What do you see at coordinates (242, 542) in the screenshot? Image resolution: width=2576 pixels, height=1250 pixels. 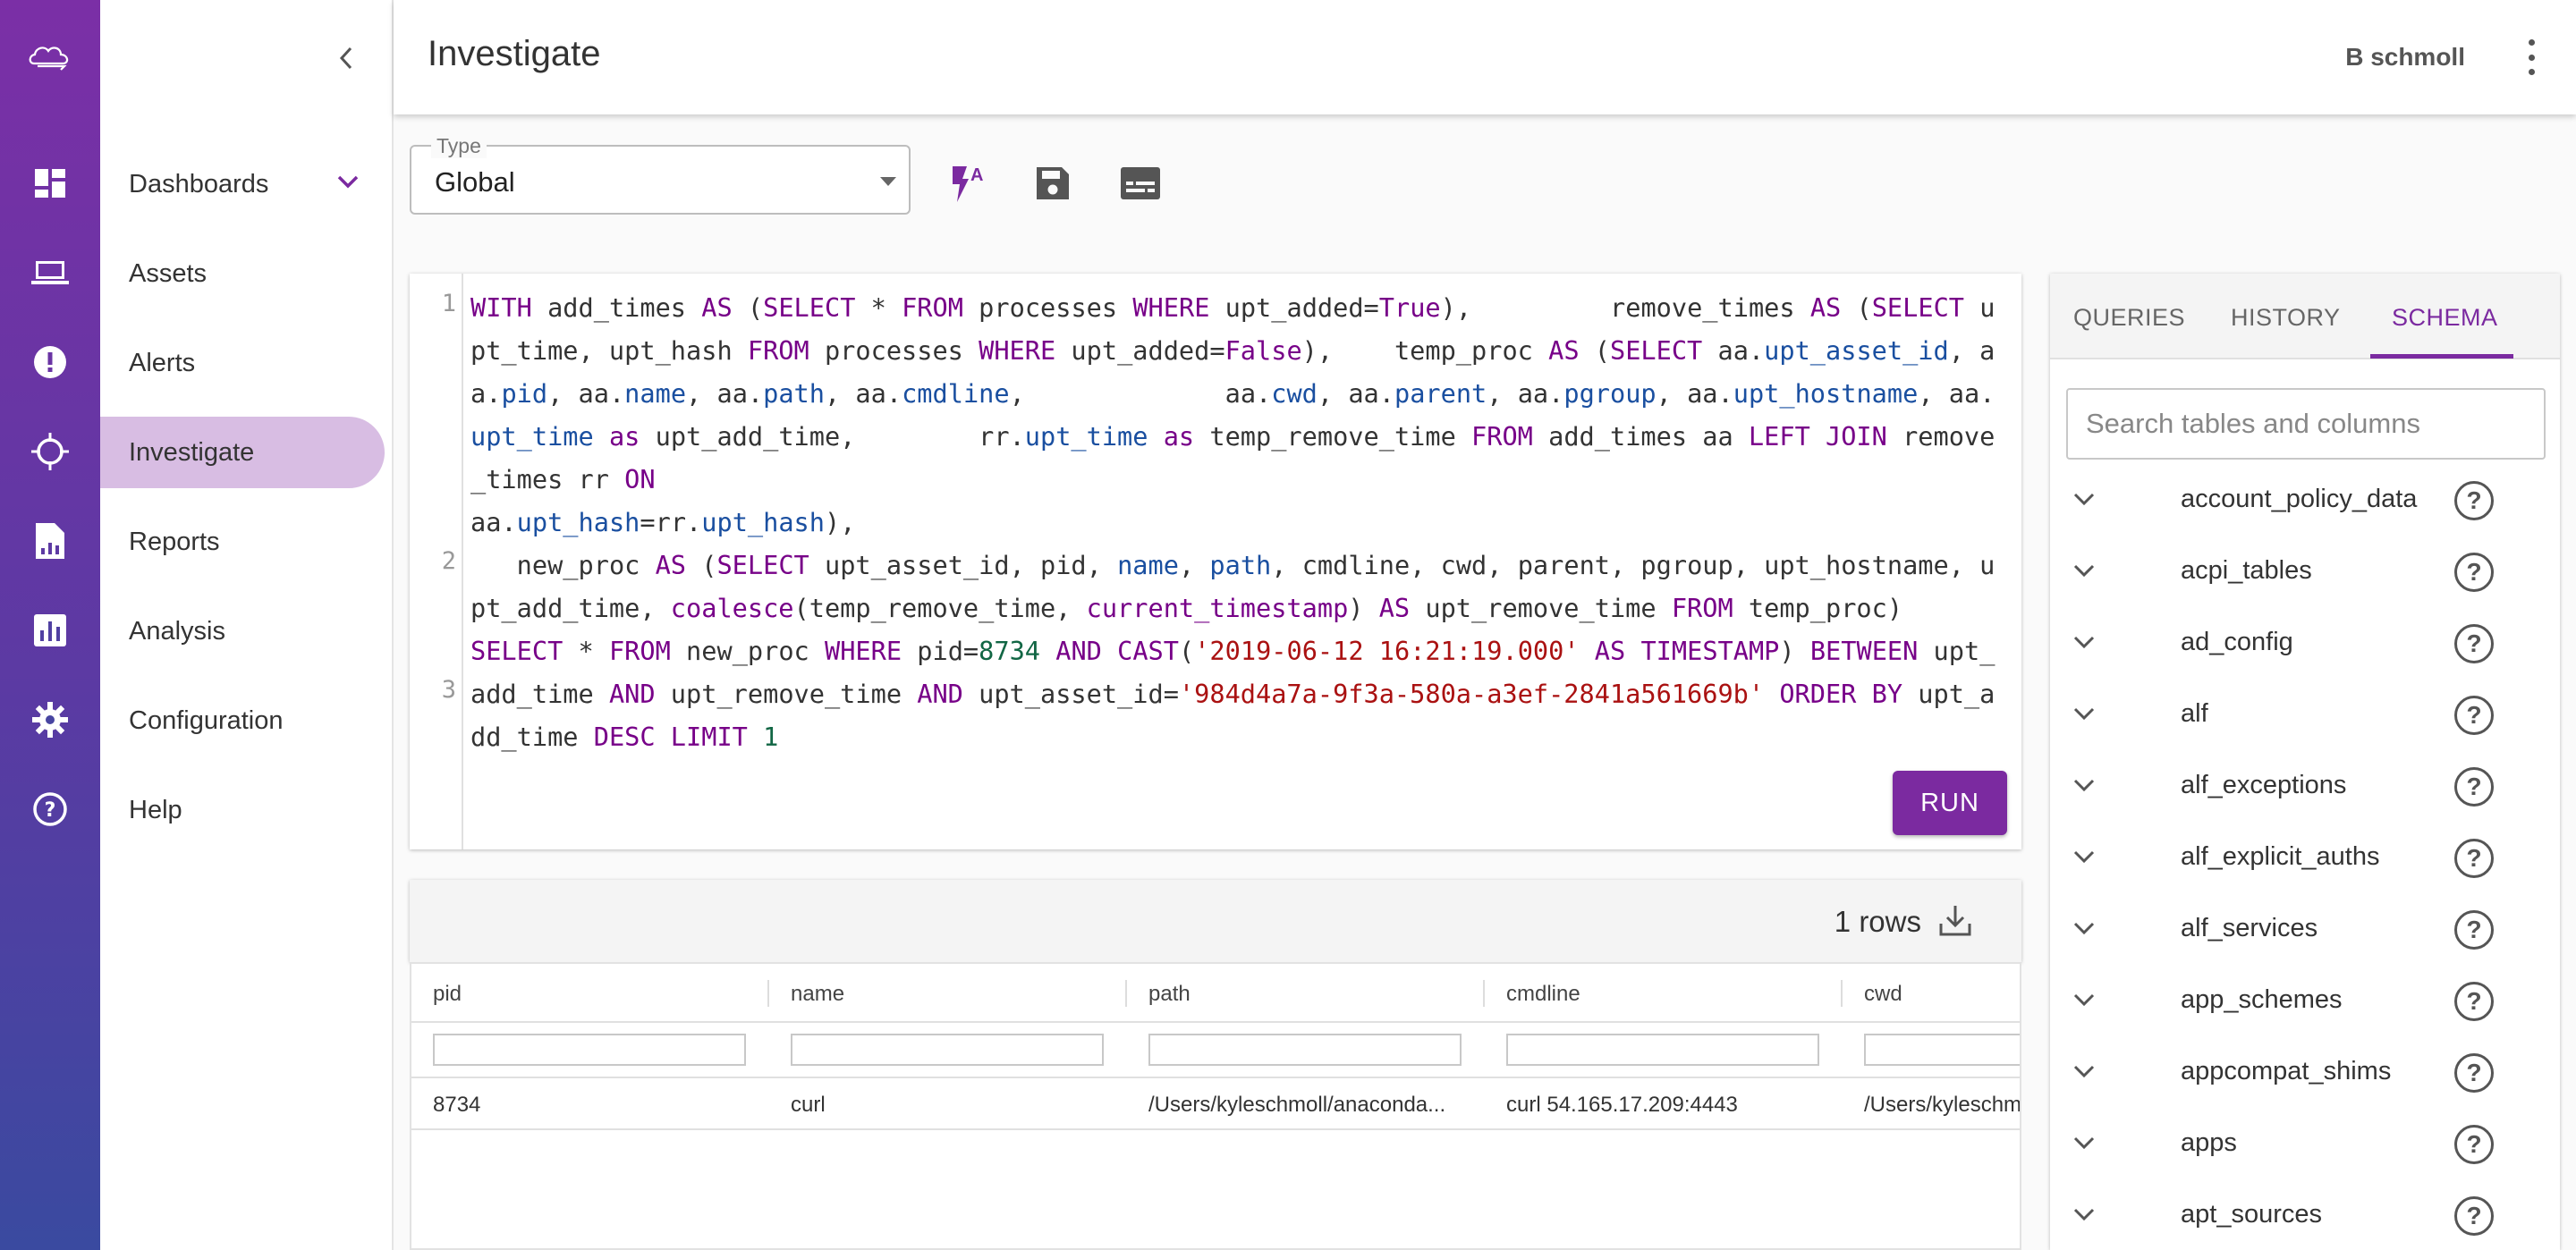 I see `nav-item-reports: Reports` at bounding box center [242, 542].